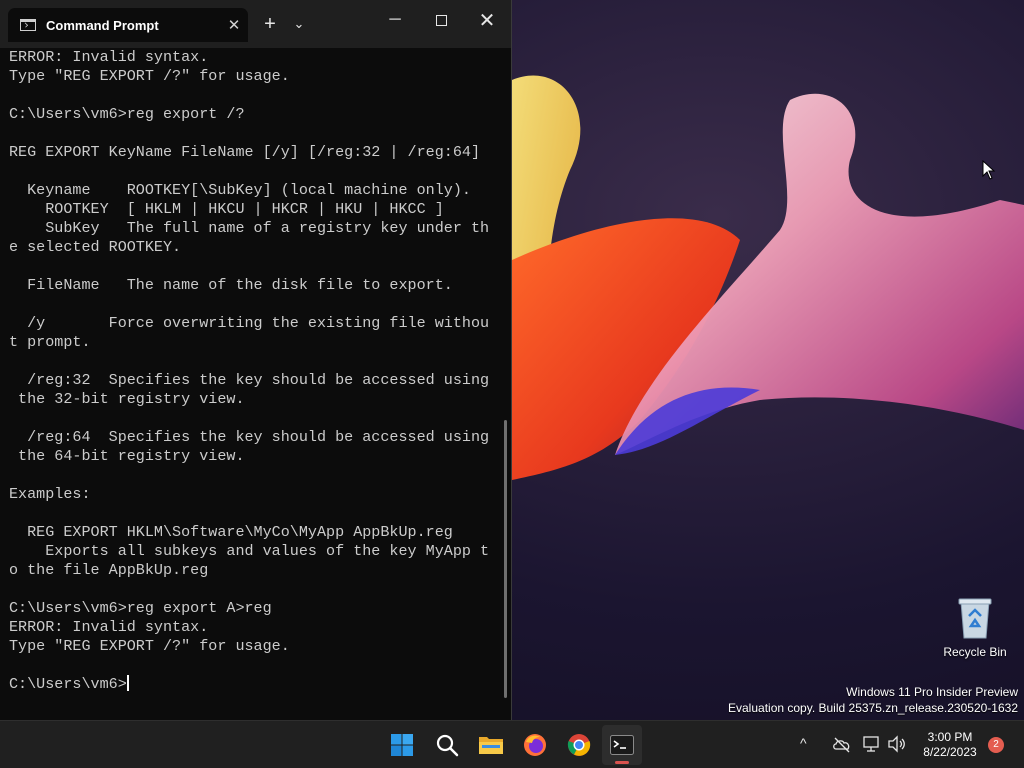  I want to click on tab-title: Command Prompt, so click(102, 25).